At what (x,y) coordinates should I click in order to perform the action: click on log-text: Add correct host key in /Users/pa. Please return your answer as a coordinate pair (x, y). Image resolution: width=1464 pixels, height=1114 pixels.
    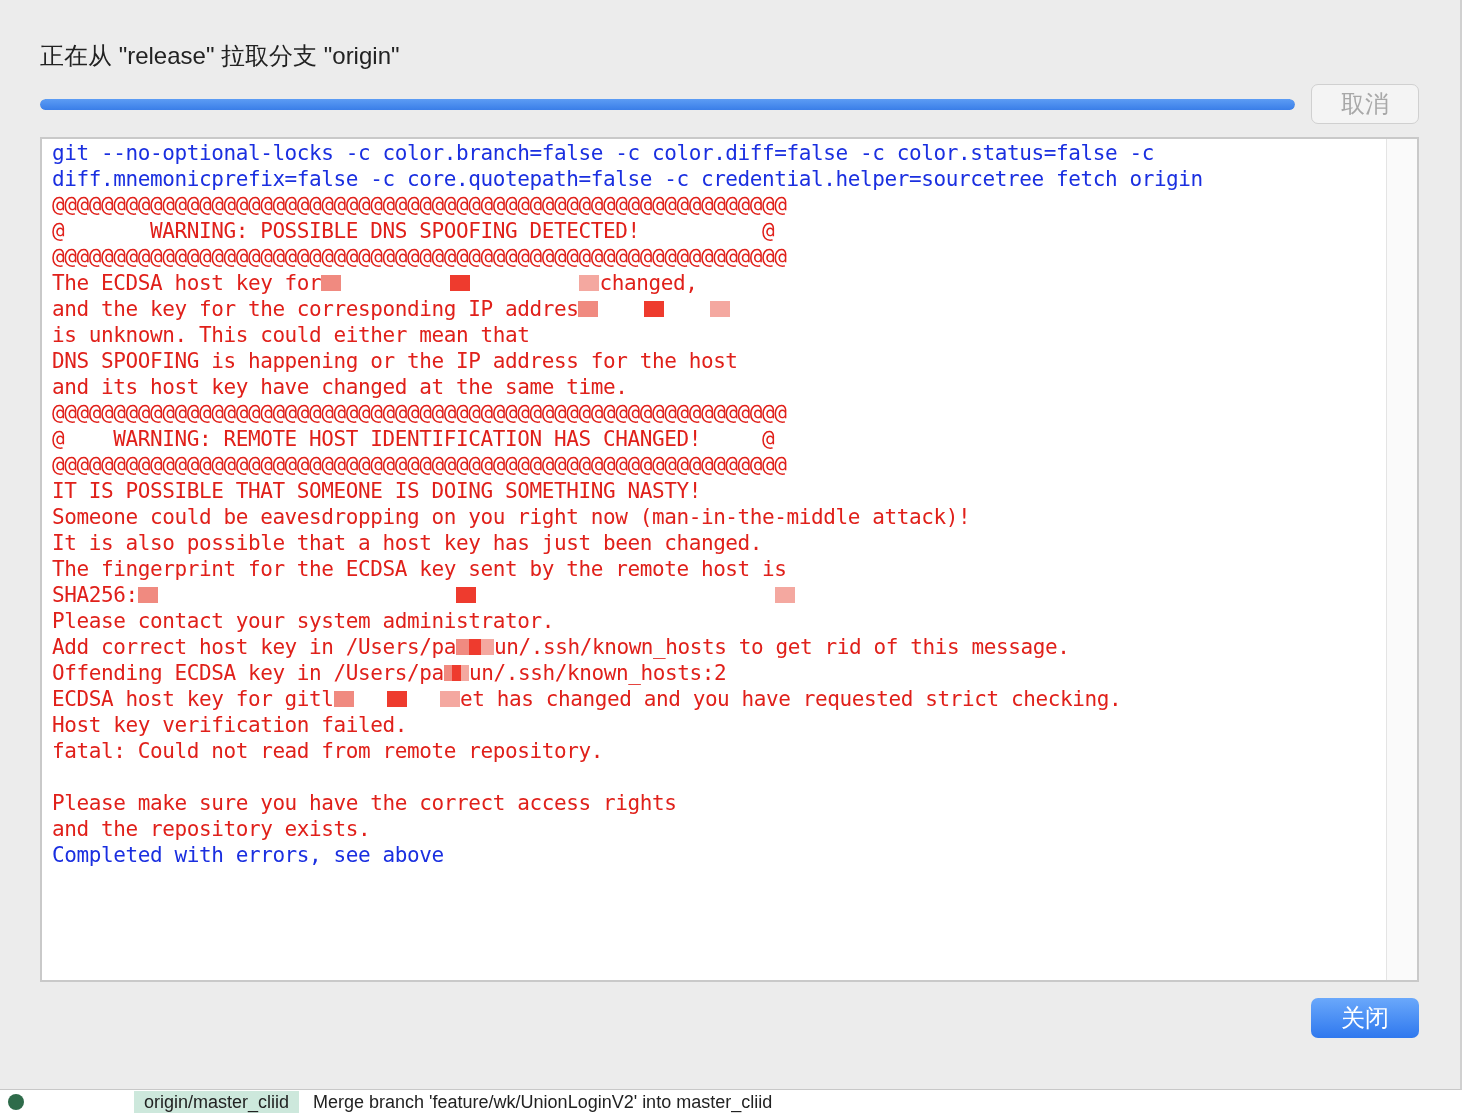
    Looking at the image, I should click on (254, 647).